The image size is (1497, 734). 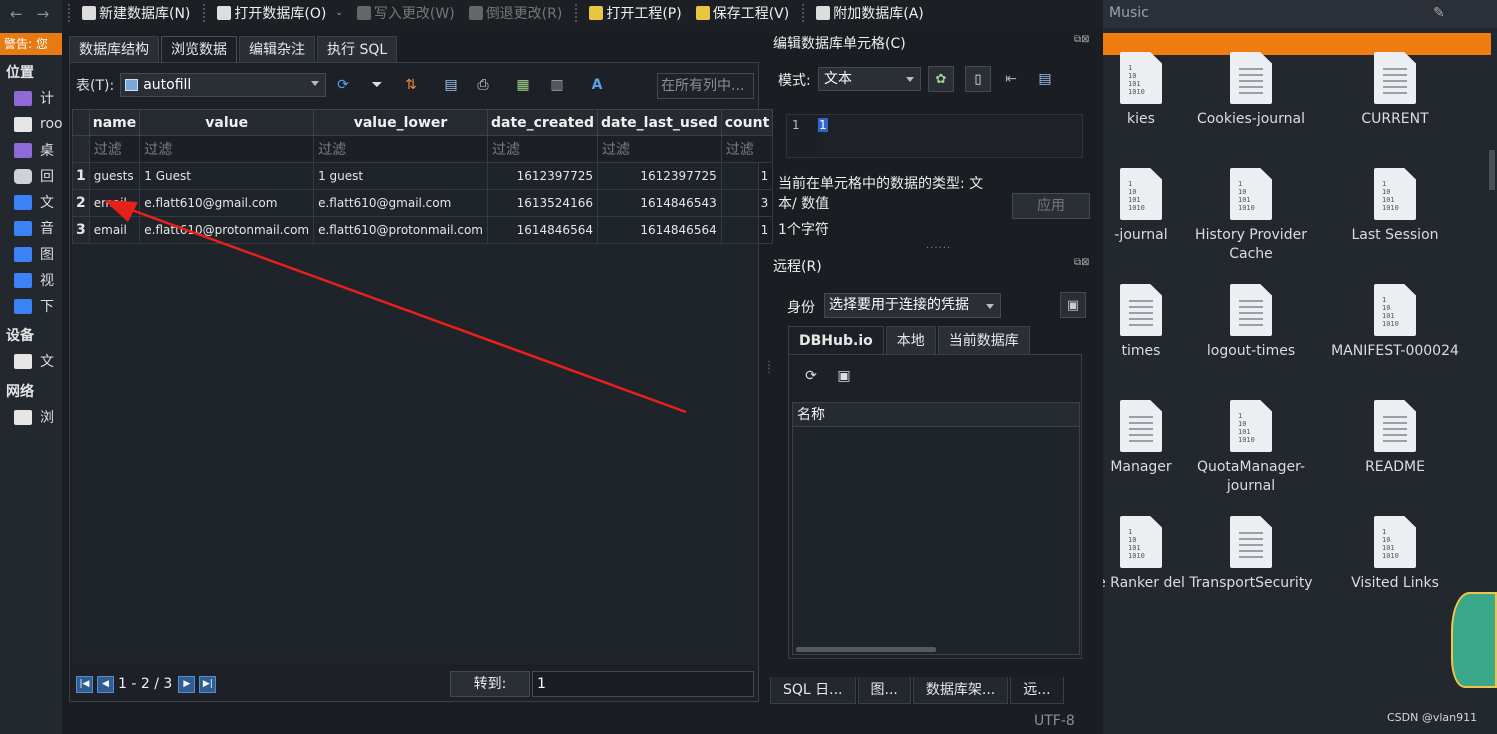 What do you see at coordinates (114, 230) in the screenshot?
I see `table-cell: email` at bounding box center [114, 230].